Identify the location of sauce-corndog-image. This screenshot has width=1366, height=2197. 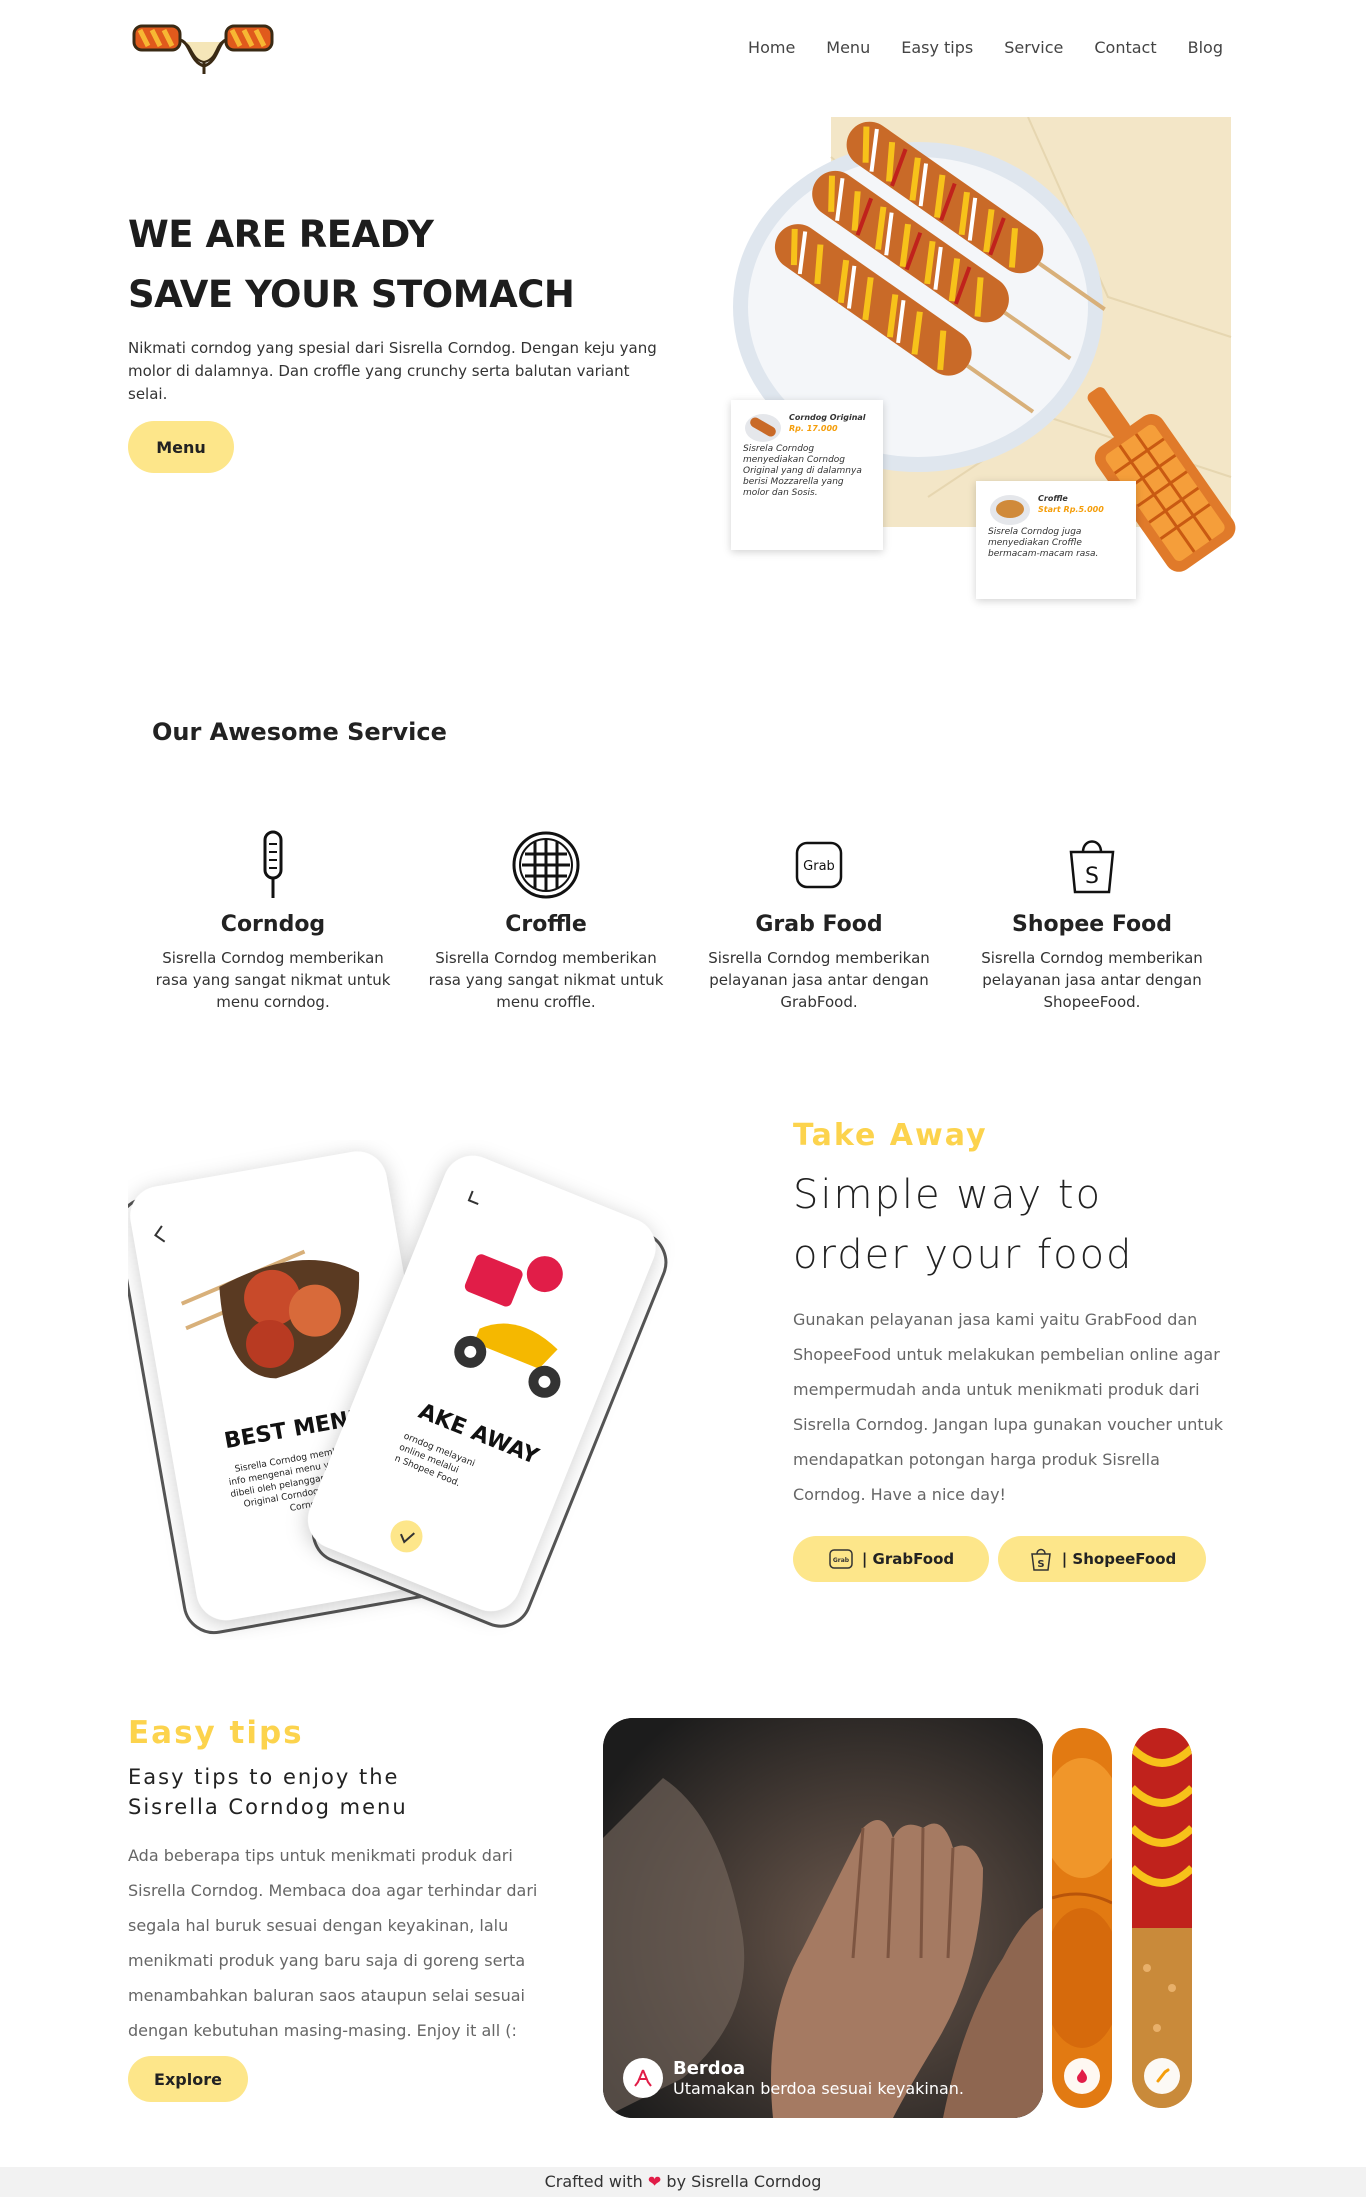
(1162, 1918).